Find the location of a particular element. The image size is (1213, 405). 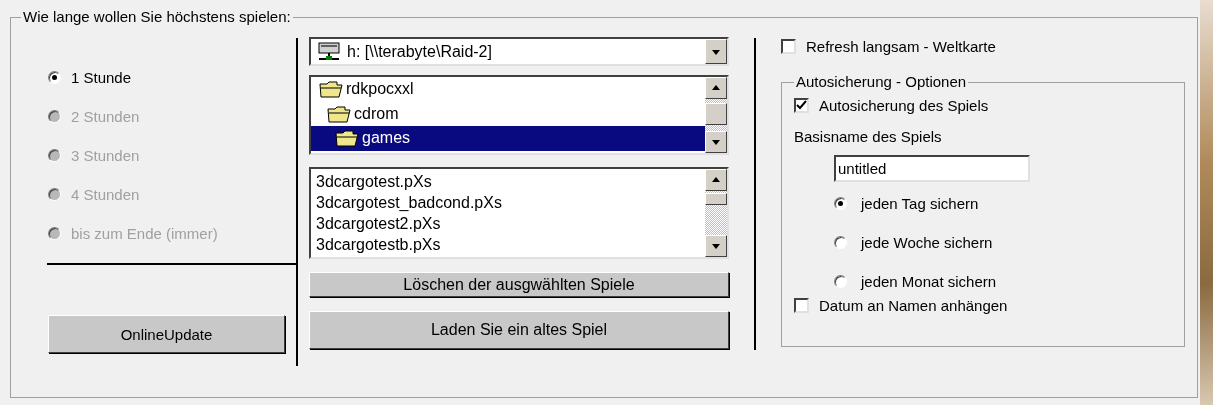

folder-item: cdrom is located at coordinates (508, 113).